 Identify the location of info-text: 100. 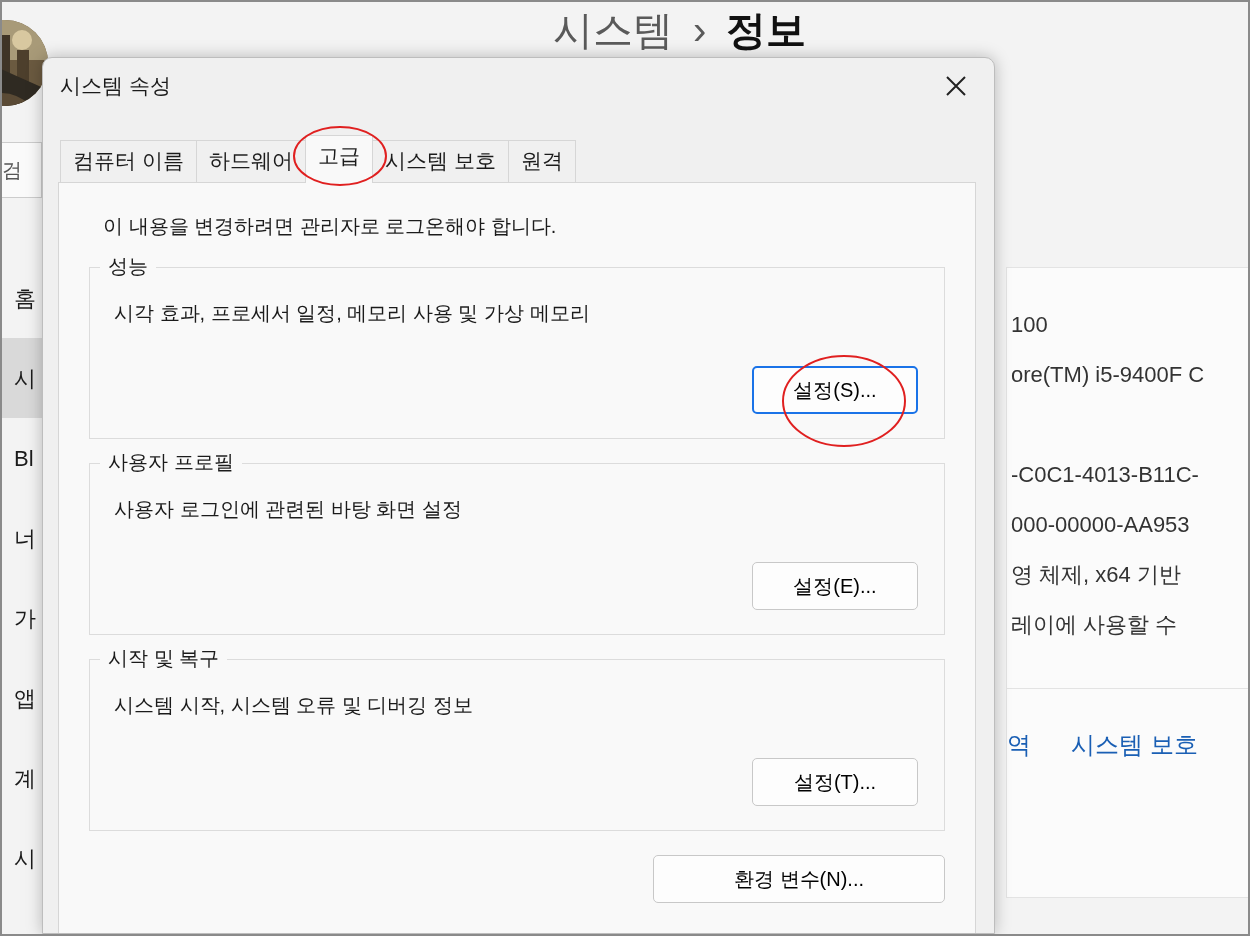
(1029, 324).